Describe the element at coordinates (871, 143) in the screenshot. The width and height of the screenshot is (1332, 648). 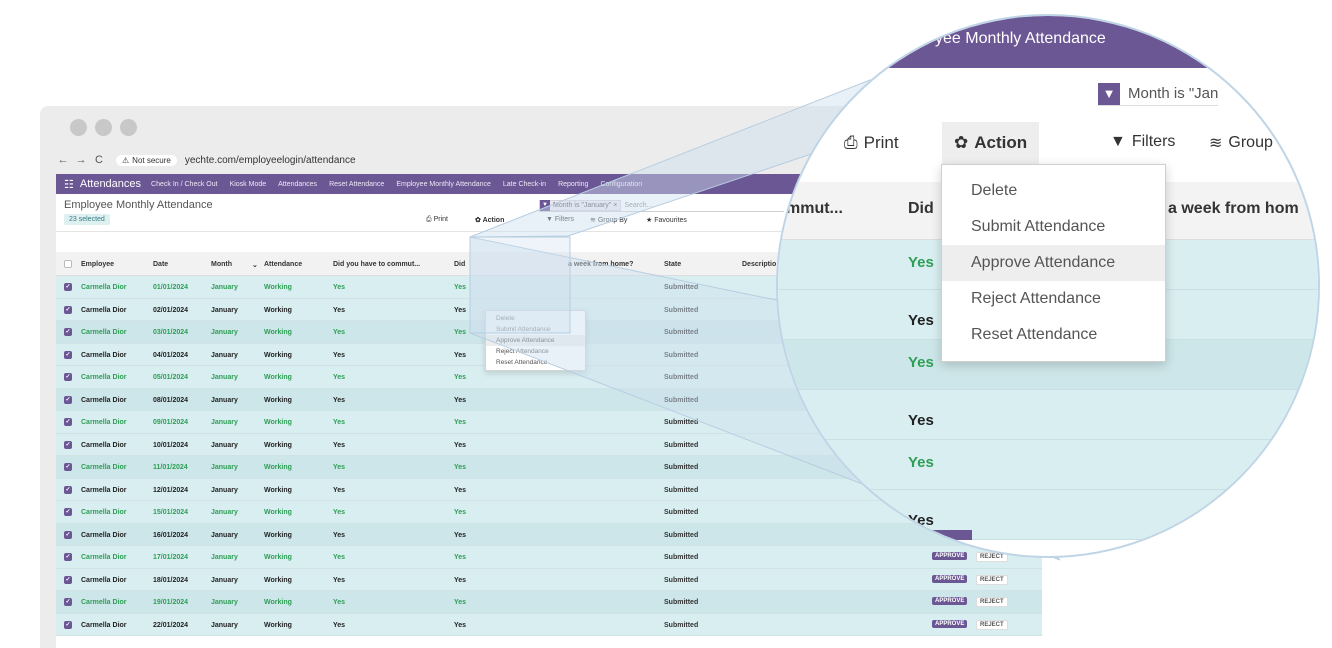
I see `zoom-print-button: ⎙ Print` at that location.